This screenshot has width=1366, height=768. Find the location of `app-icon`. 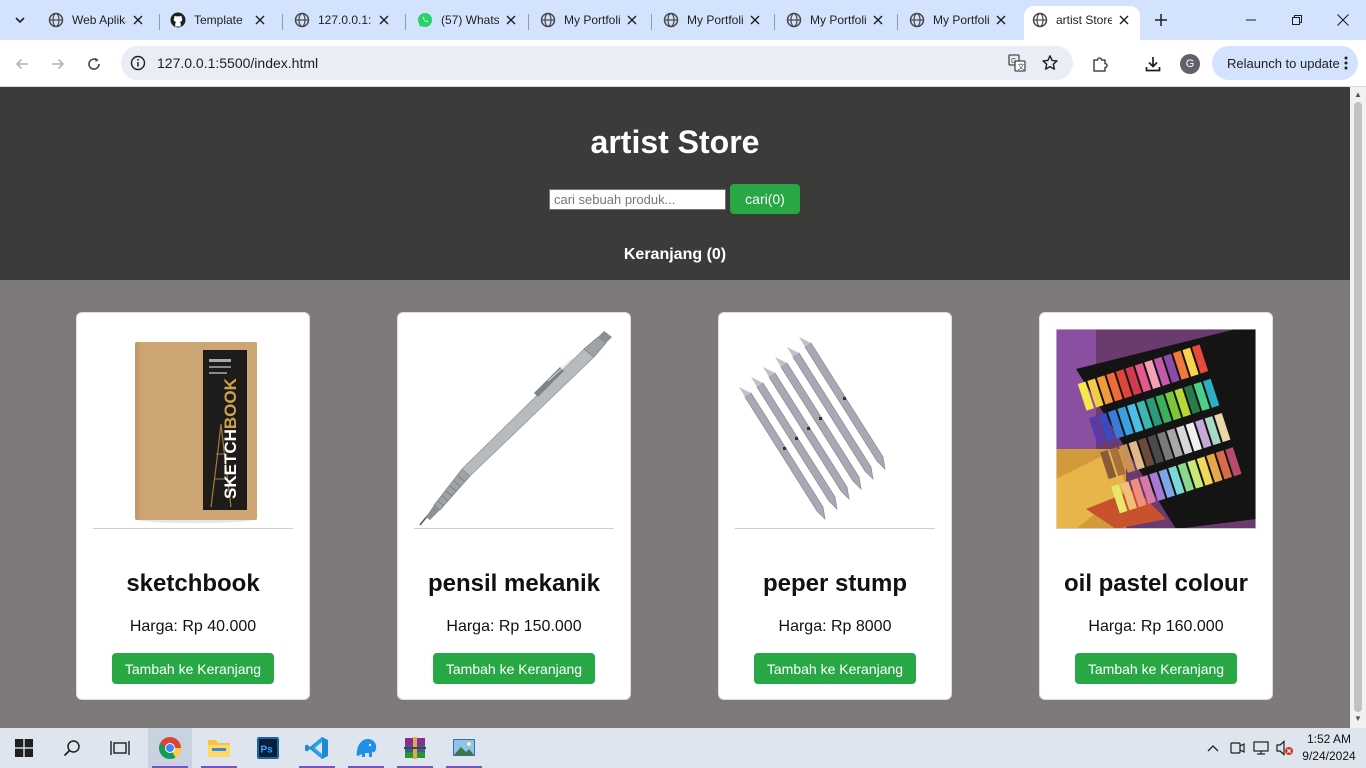

app-icon is located at coordinates (366, 748).